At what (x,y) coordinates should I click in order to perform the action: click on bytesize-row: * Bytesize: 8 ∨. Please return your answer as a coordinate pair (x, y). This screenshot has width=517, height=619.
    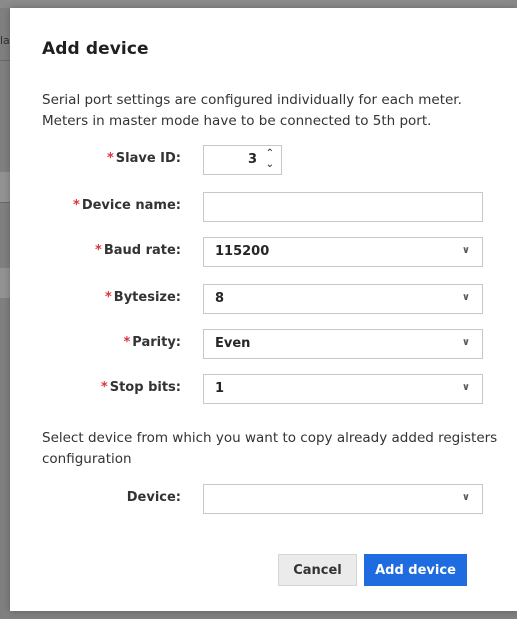
    Looking at the image, I should click on (263, 299).